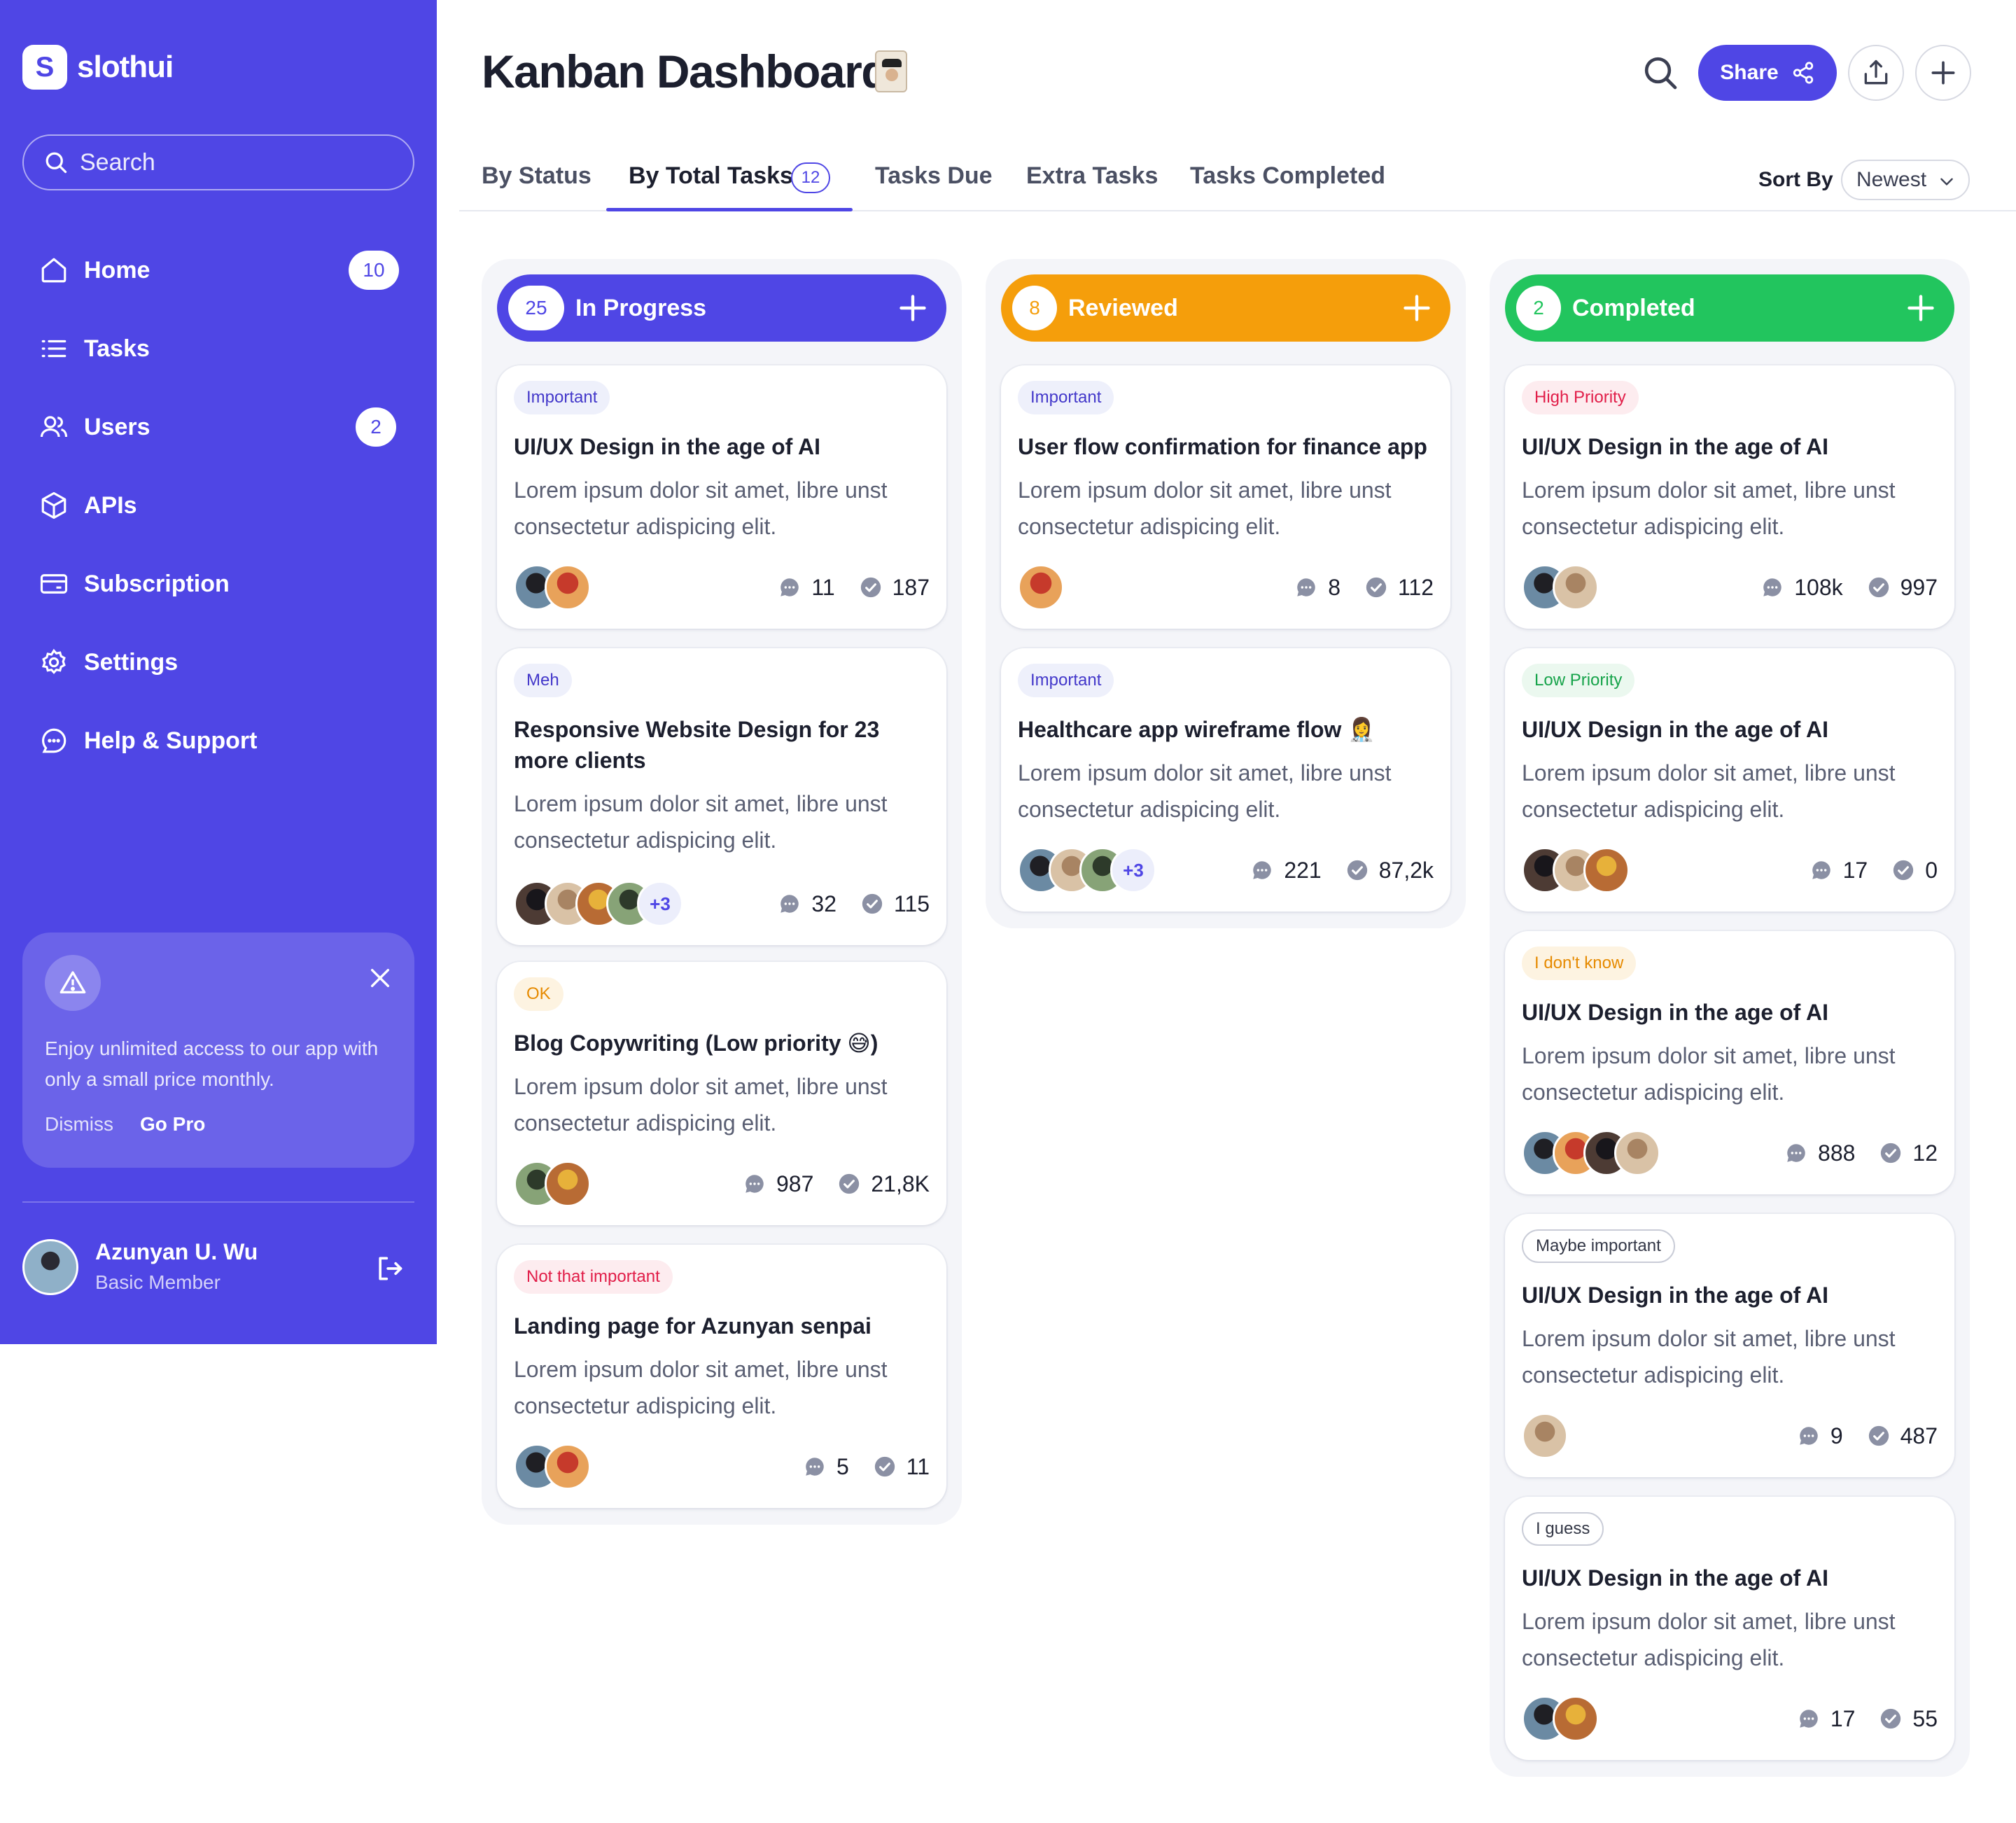 This screenshot has height=1823, width=2016. What do you see at coordinates (900, 1183) in the screenshot?
I see `check-count-value: 21,8K` at bounding box center [900, 1183].